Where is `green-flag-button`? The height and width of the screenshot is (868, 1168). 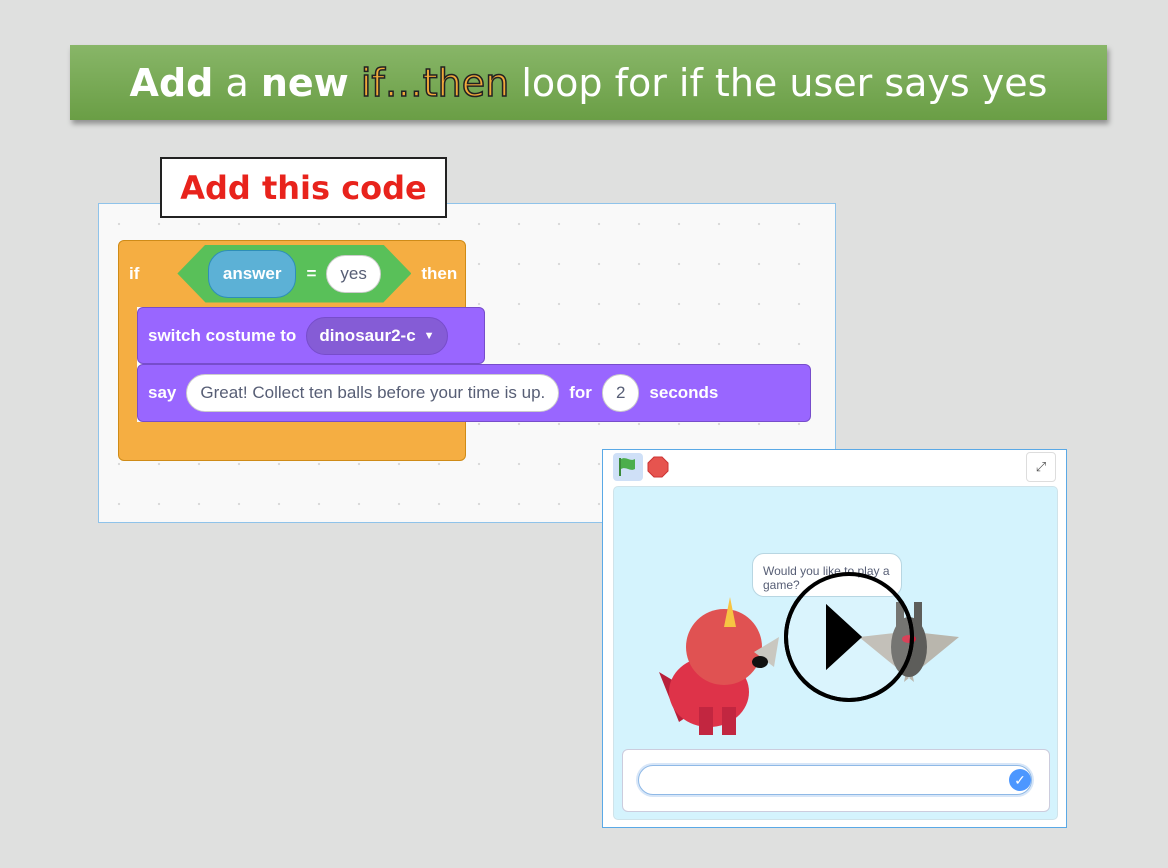
green-flag-button is located at coordinates (628, 467).